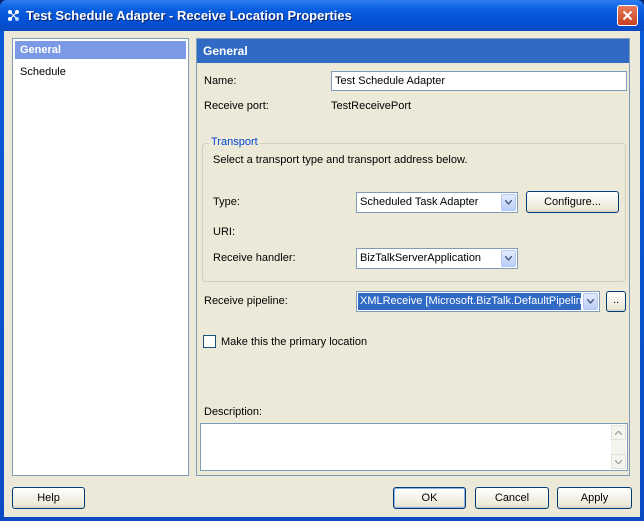  I want to click on description-scrollbar, so click(618, 447).